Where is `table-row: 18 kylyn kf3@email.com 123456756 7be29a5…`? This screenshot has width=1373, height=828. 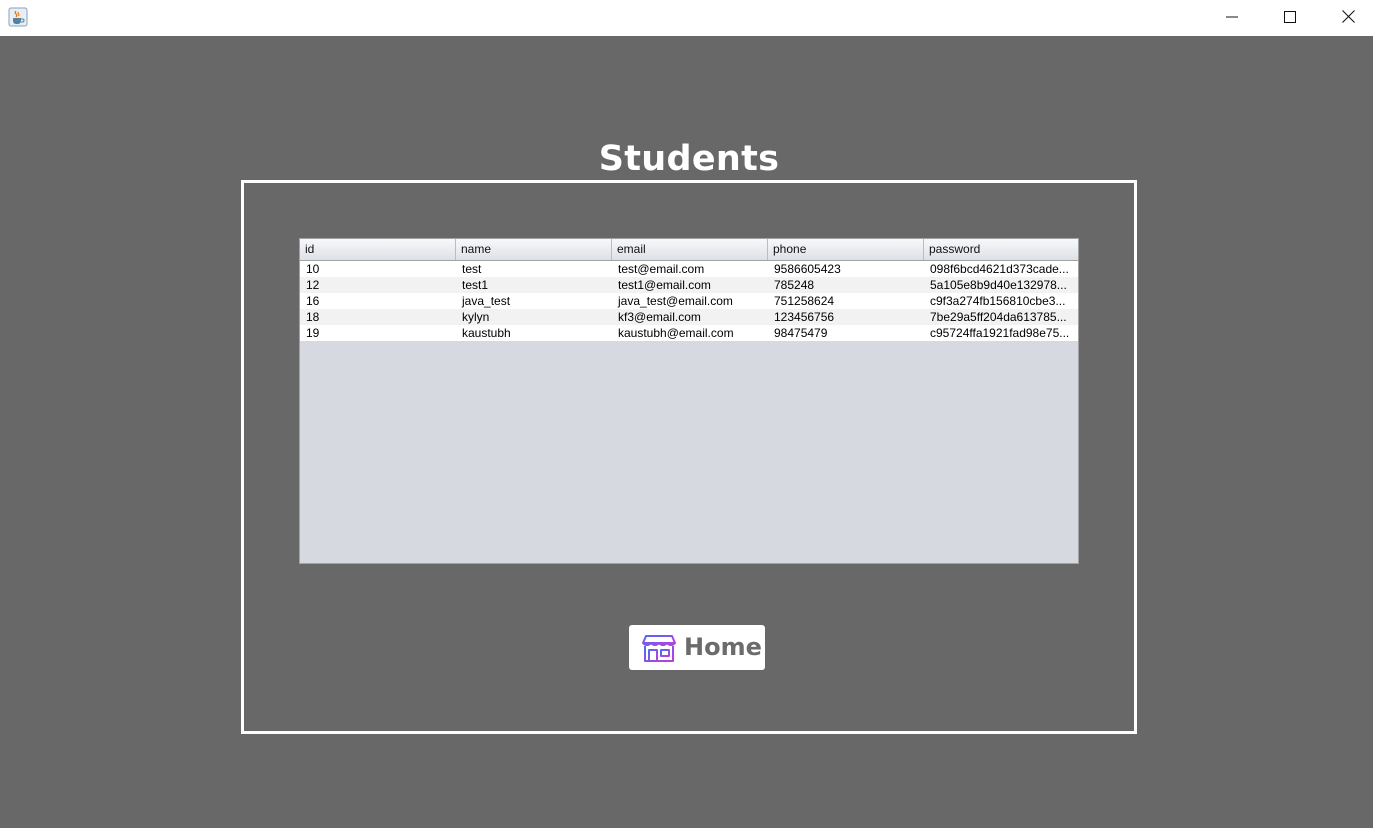 table-row: 18 kylyn kf3@email.com 123456756 7be29a5… is located at coordinates (689, 317).